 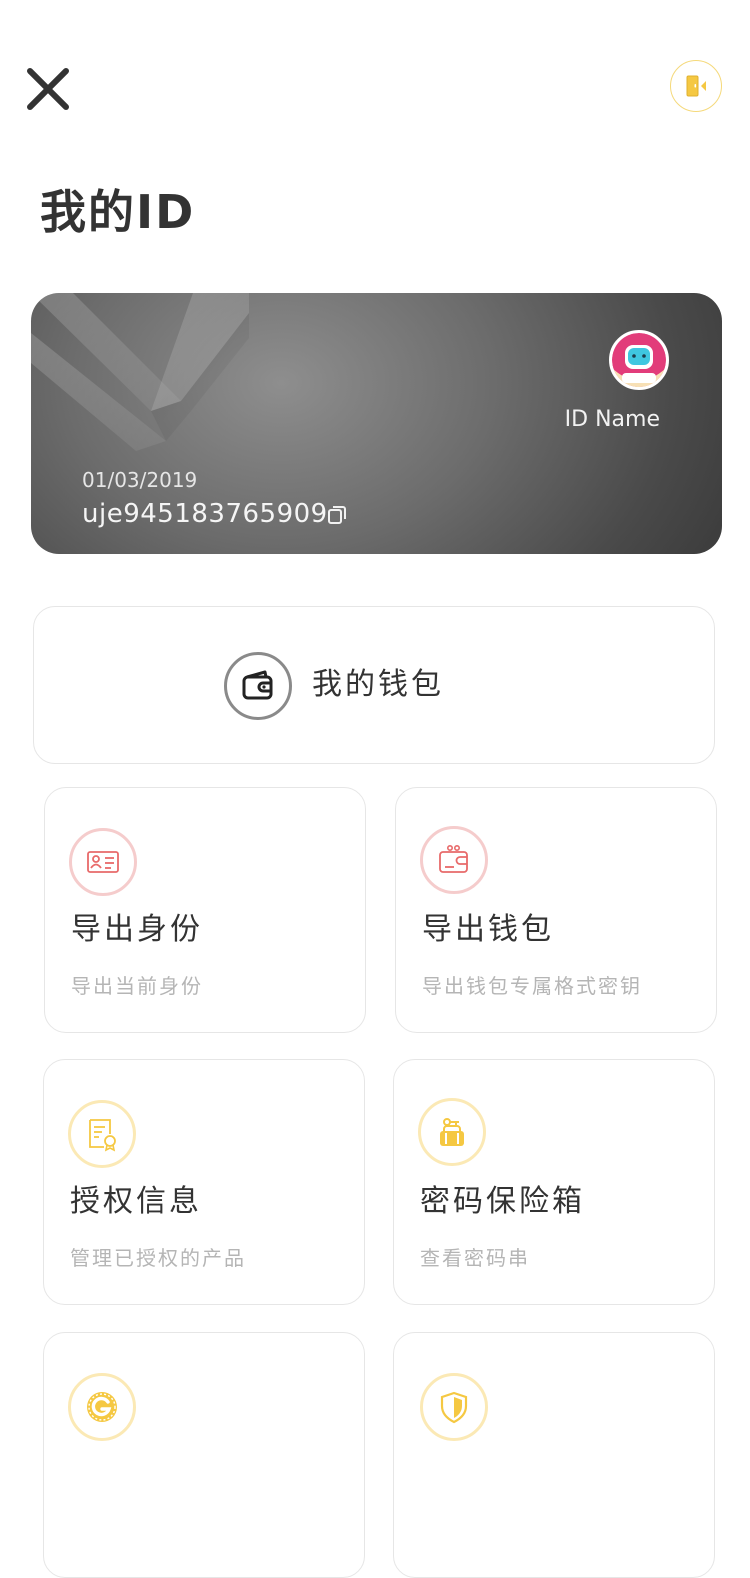 I want to click on close-icon, so click(x=48, y=89).